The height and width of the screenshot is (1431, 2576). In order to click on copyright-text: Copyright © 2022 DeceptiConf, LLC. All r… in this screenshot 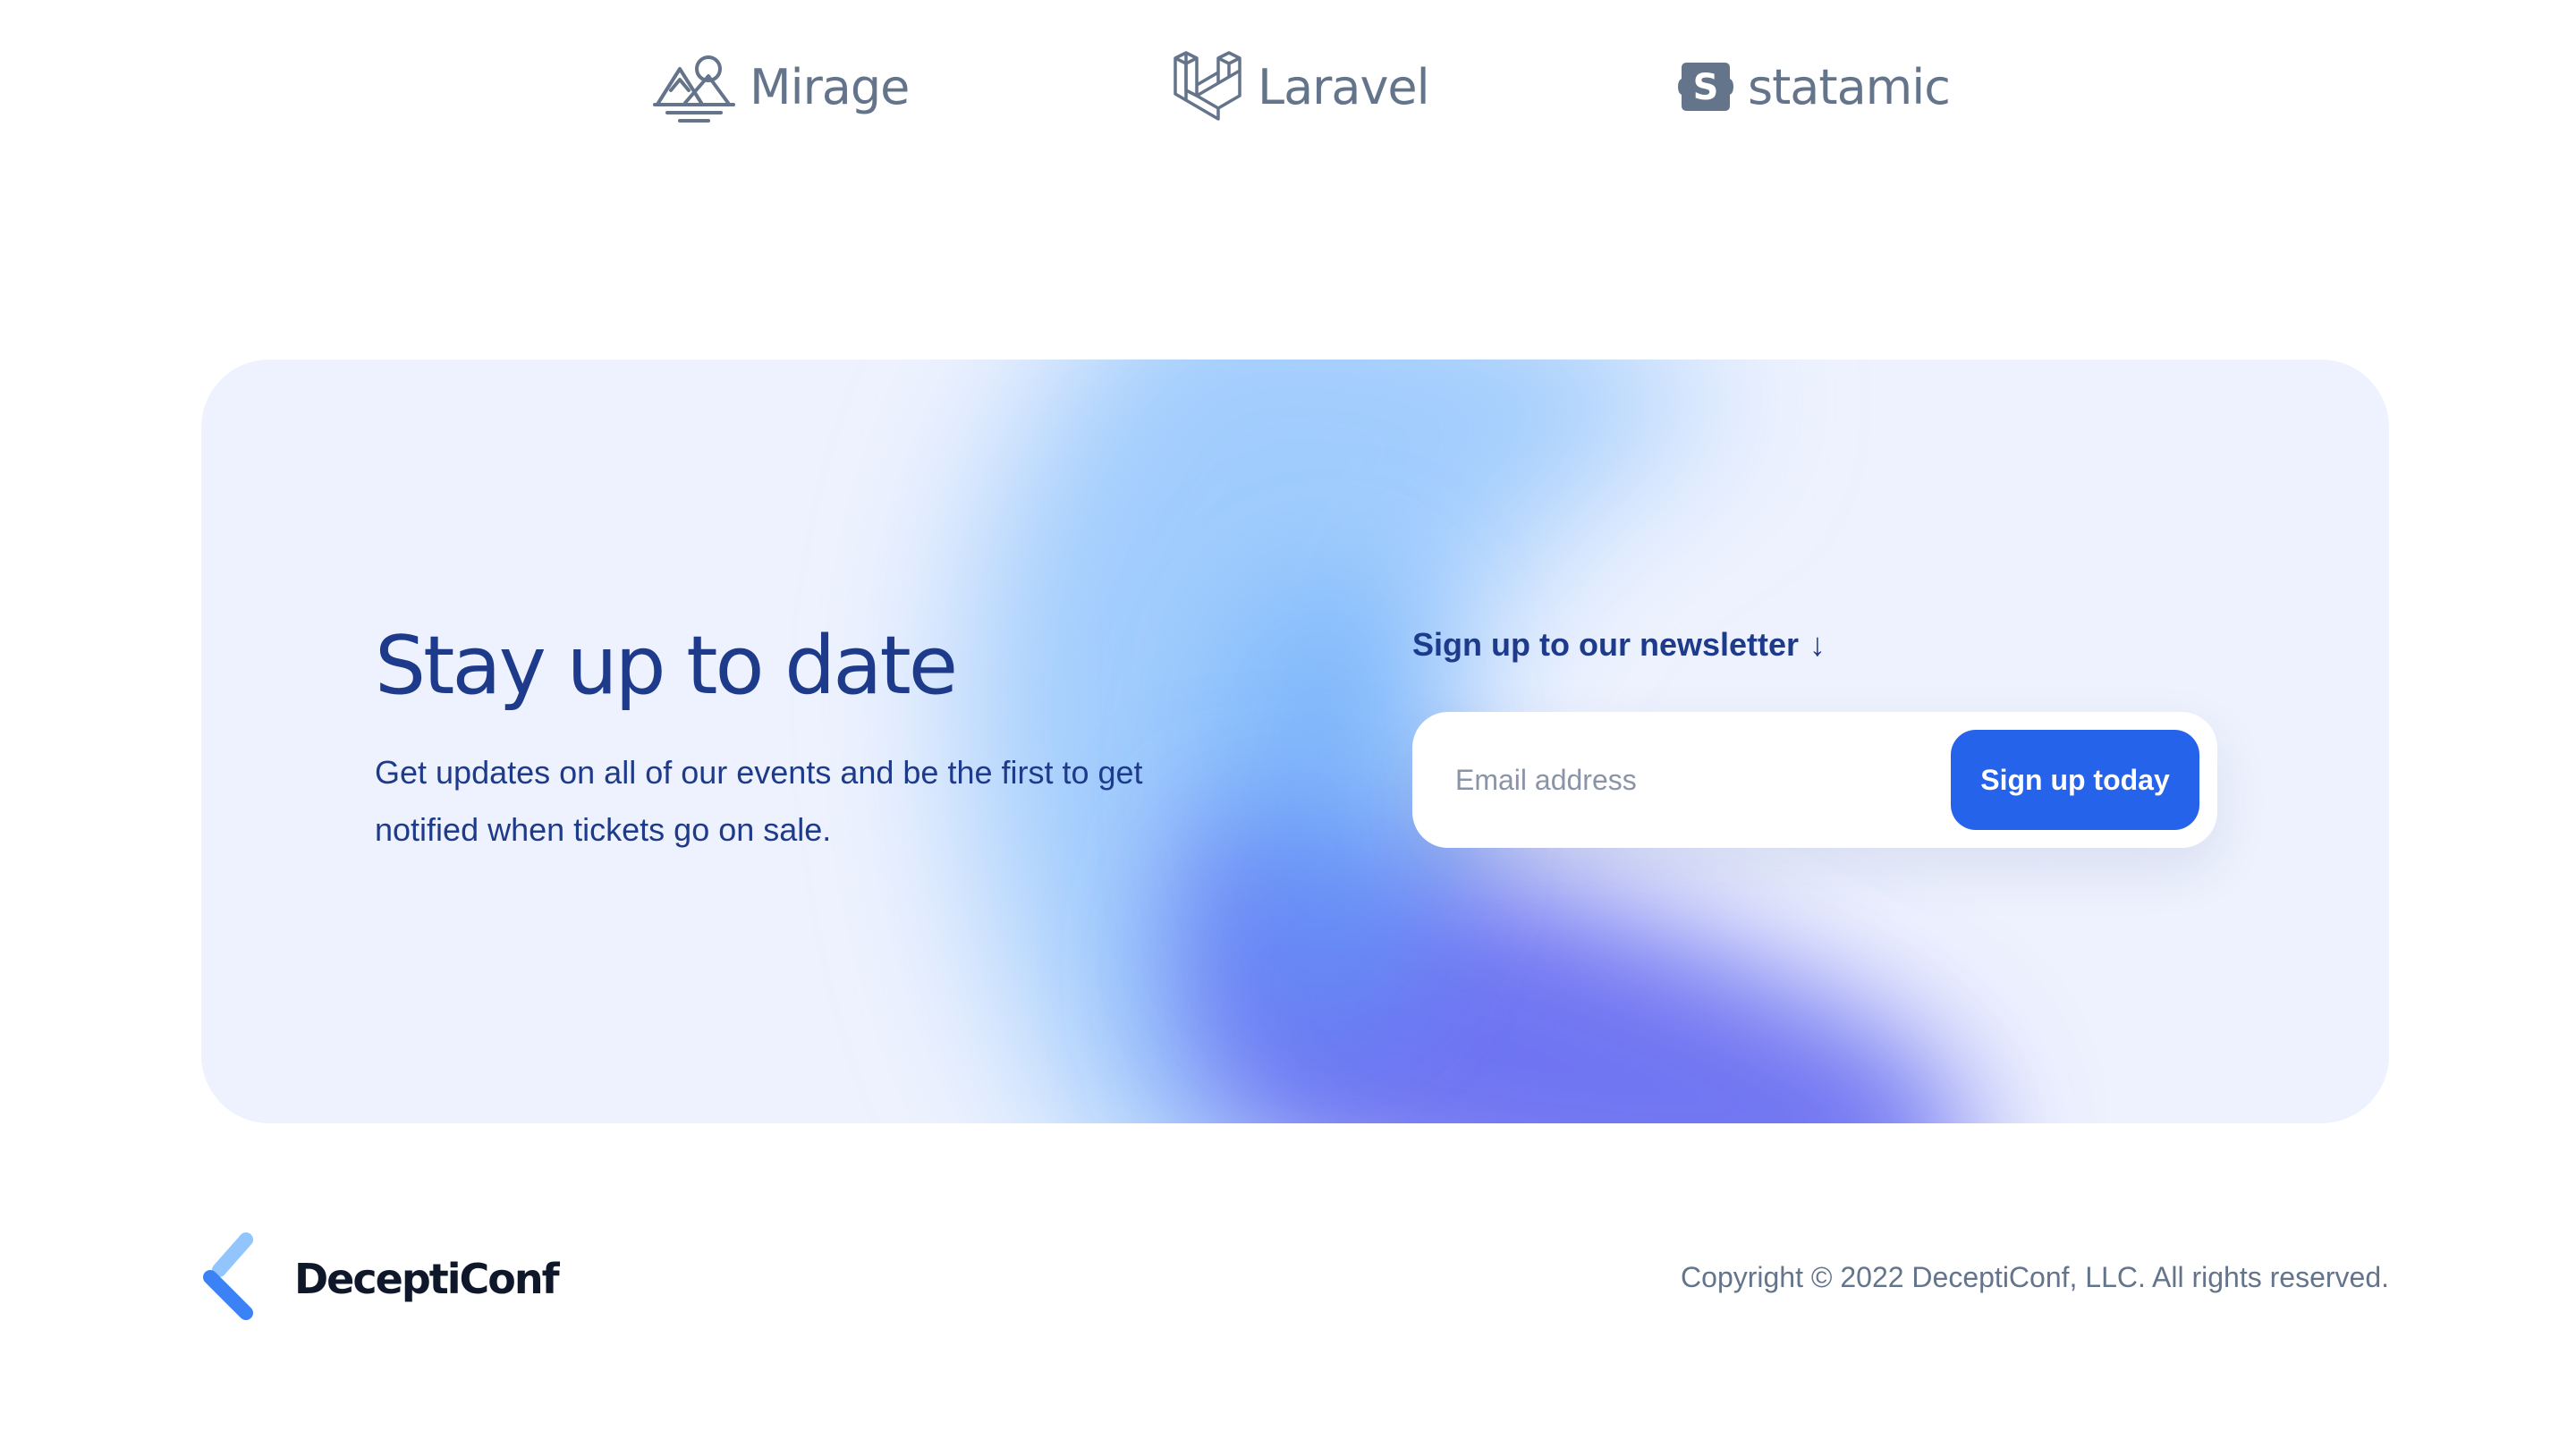, I will do `click(2035, 1277)`.